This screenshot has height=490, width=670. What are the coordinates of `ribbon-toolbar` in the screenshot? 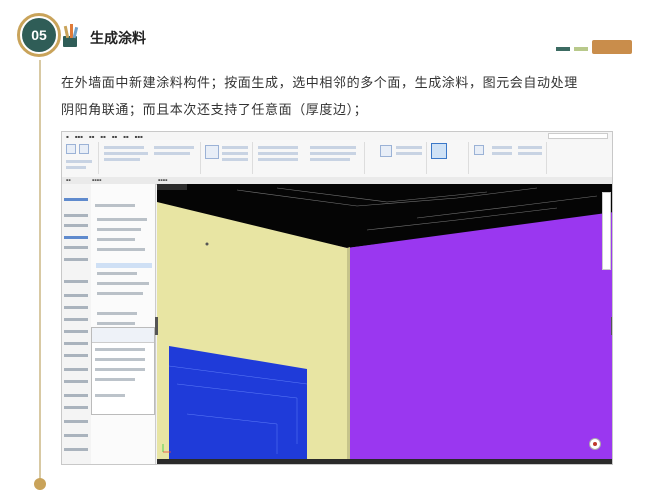 It's located at (337, 159).